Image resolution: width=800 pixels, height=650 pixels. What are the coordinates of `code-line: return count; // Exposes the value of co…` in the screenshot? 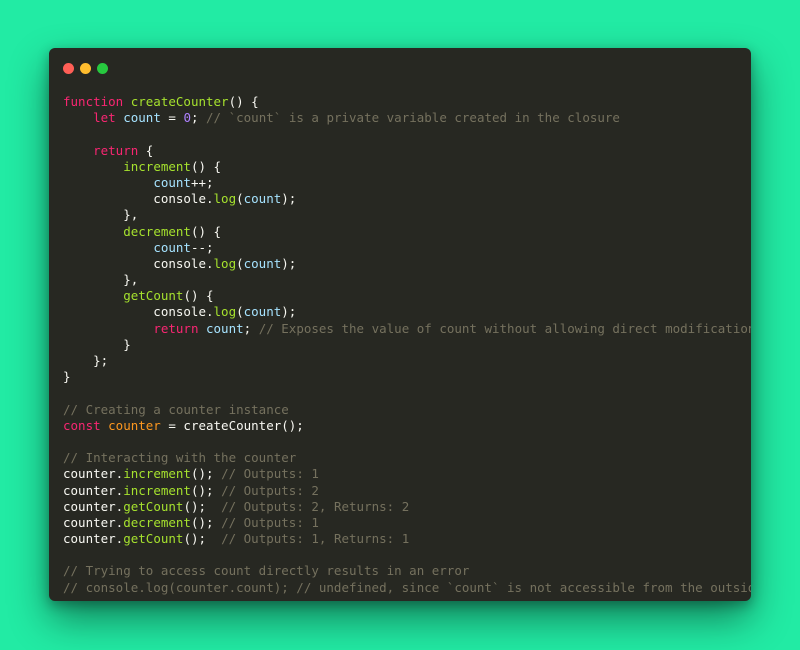 It's located at (407, 329).